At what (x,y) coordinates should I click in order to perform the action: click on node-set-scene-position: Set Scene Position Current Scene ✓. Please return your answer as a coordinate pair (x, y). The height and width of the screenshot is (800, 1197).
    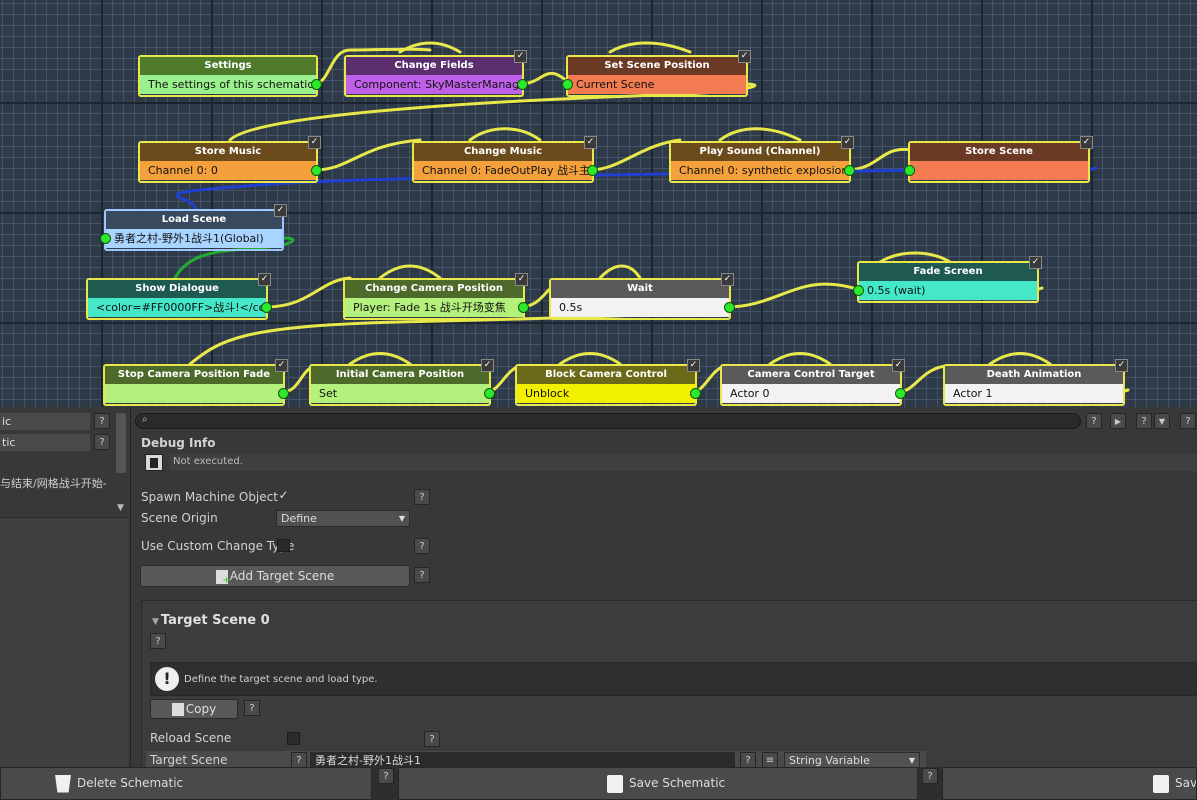
    Looking at the image, I should click on (656, 73).